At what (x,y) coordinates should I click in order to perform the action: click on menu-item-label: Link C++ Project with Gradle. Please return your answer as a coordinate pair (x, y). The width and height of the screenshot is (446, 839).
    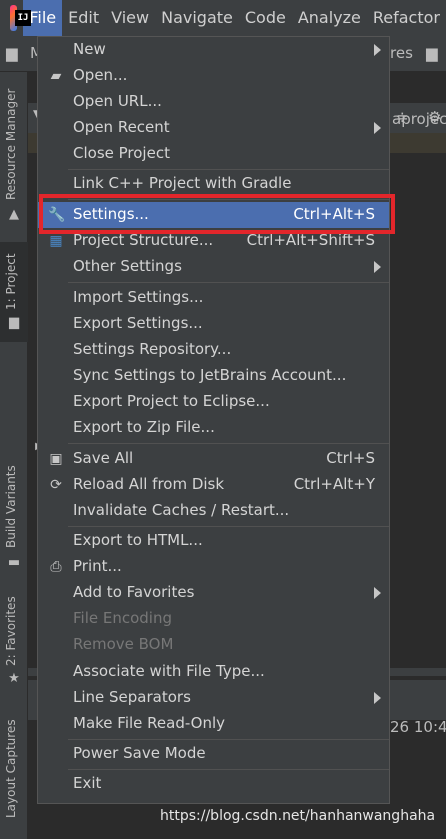
    Looking at the image, I should click on (182, 183).